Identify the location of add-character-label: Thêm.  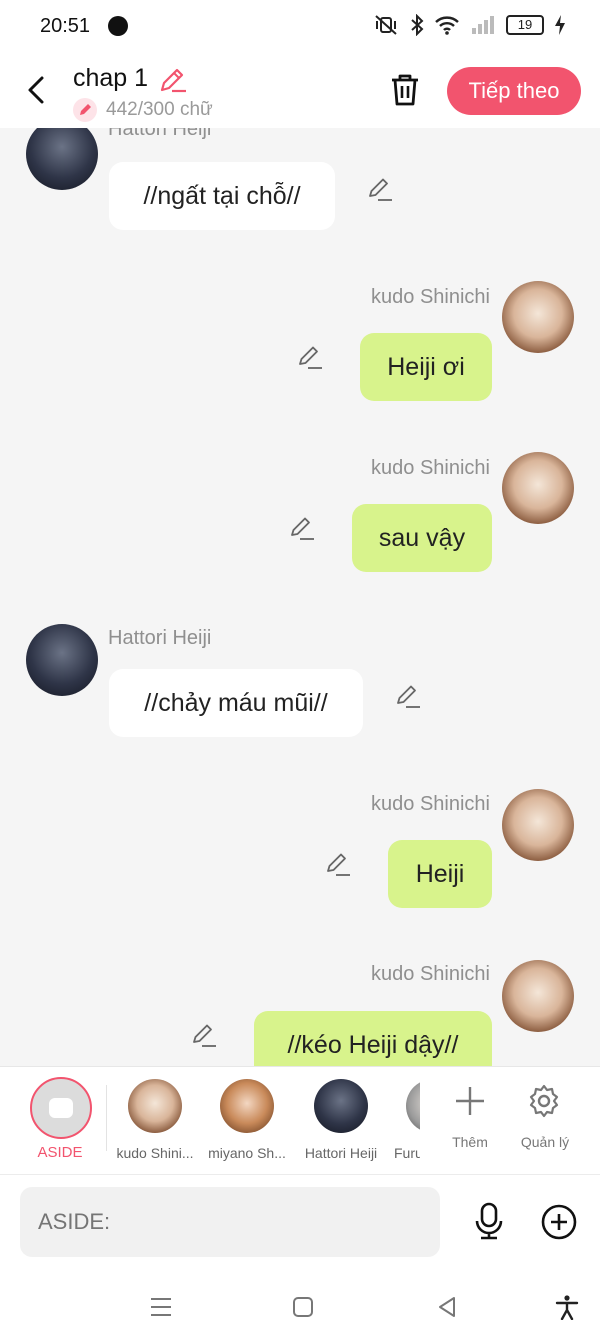
(470, 1142).